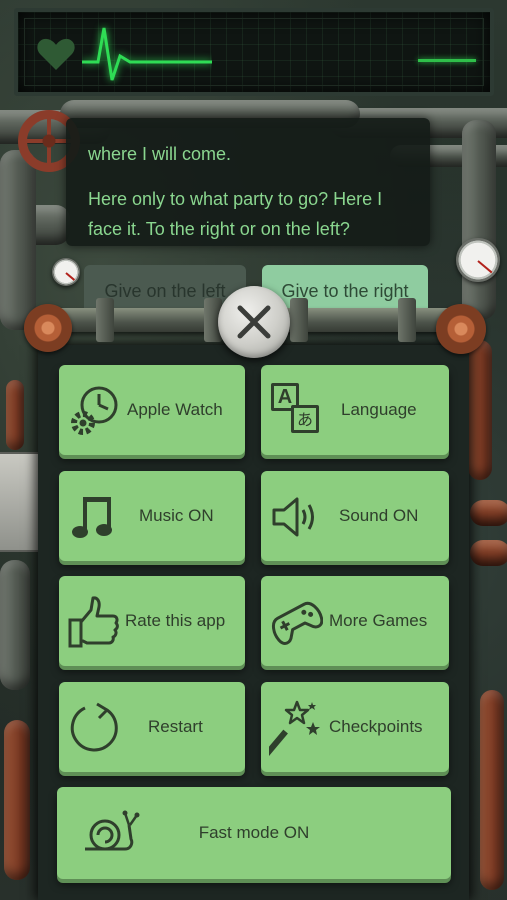  I want to click on checkpoints-label: Checkpoints, so click(376, 726).